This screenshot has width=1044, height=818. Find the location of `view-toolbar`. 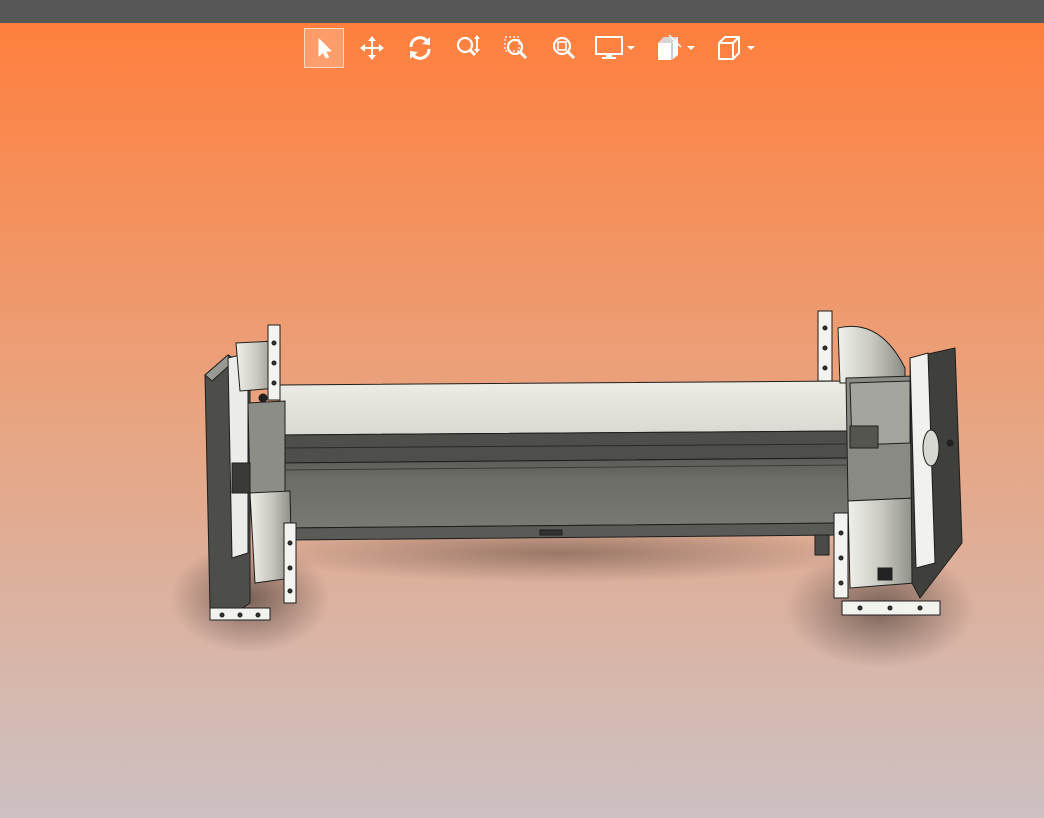

view-toolbar is located at coordinates (538, 48).